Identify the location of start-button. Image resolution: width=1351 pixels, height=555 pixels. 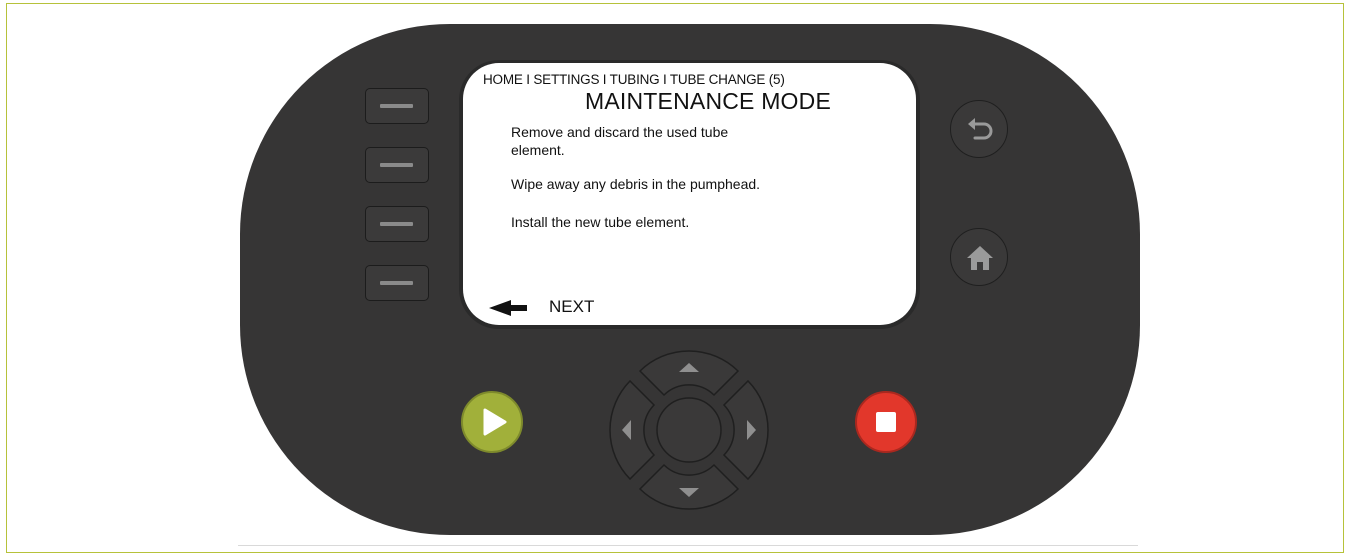
(492, 422).